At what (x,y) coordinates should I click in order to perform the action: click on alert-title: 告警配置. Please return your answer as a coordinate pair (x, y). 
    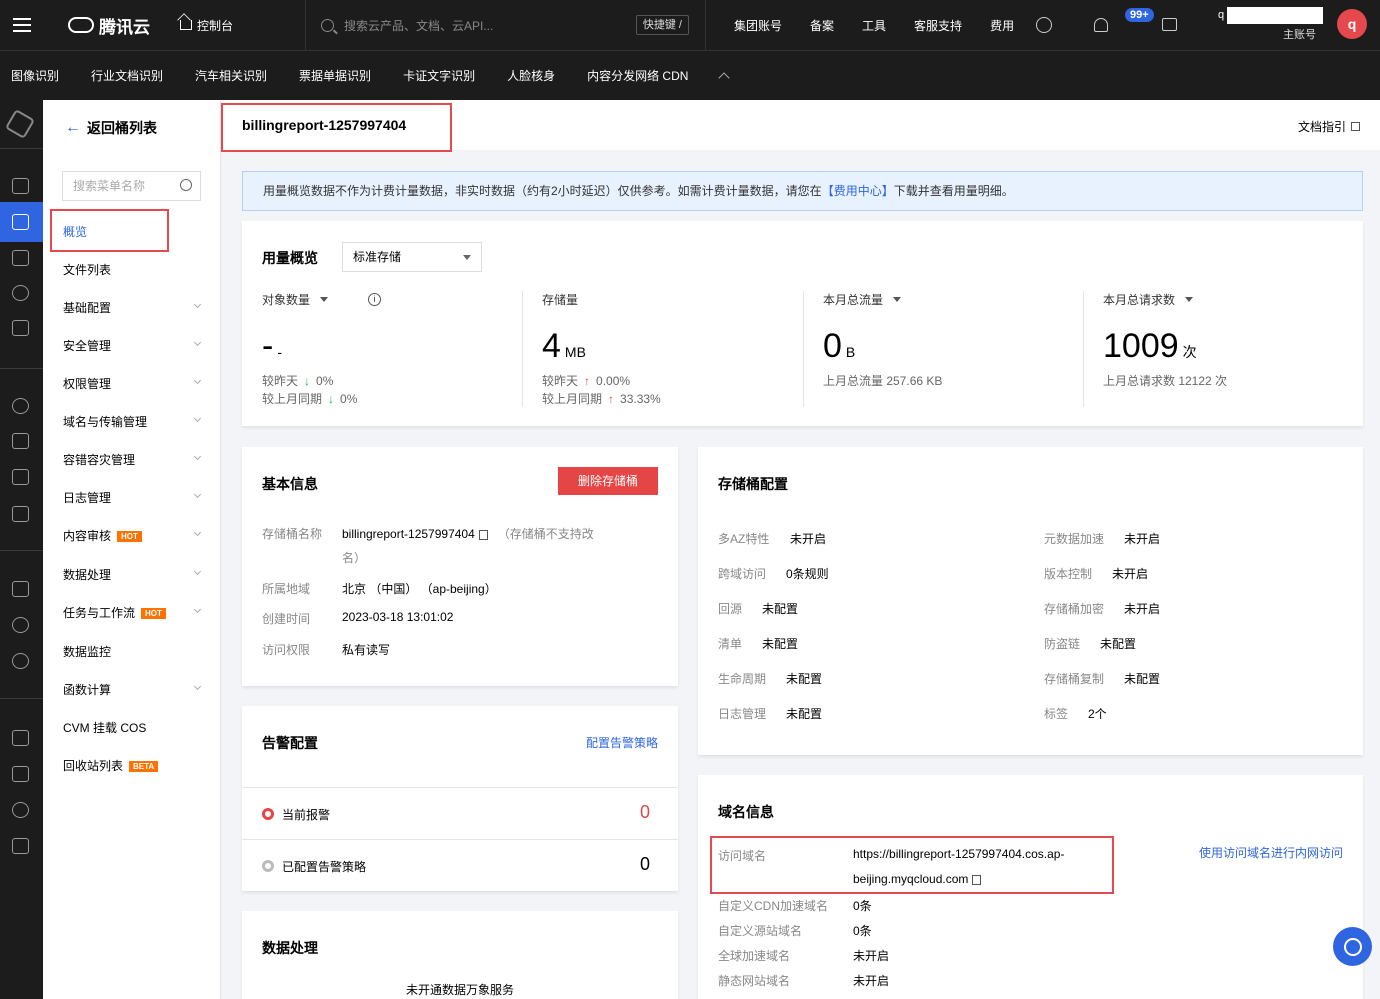
    Looking at the image, I should click on (290, 743).